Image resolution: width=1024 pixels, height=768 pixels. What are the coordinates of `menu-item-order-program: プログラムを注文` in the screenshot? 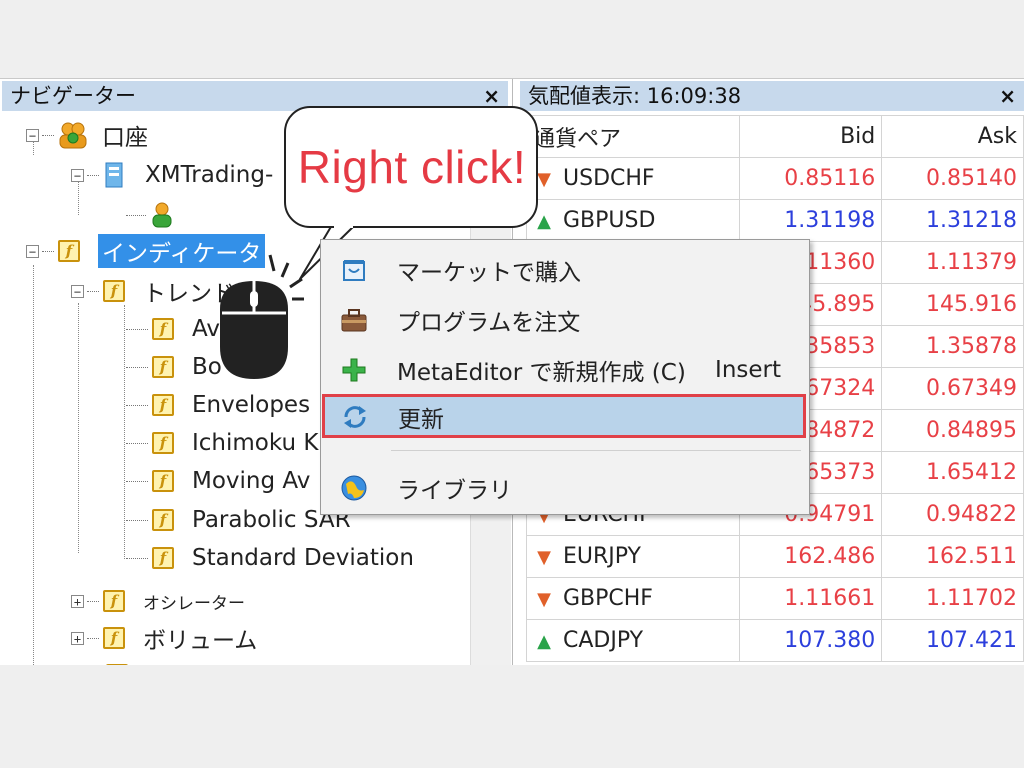 It's located at (565, 320).